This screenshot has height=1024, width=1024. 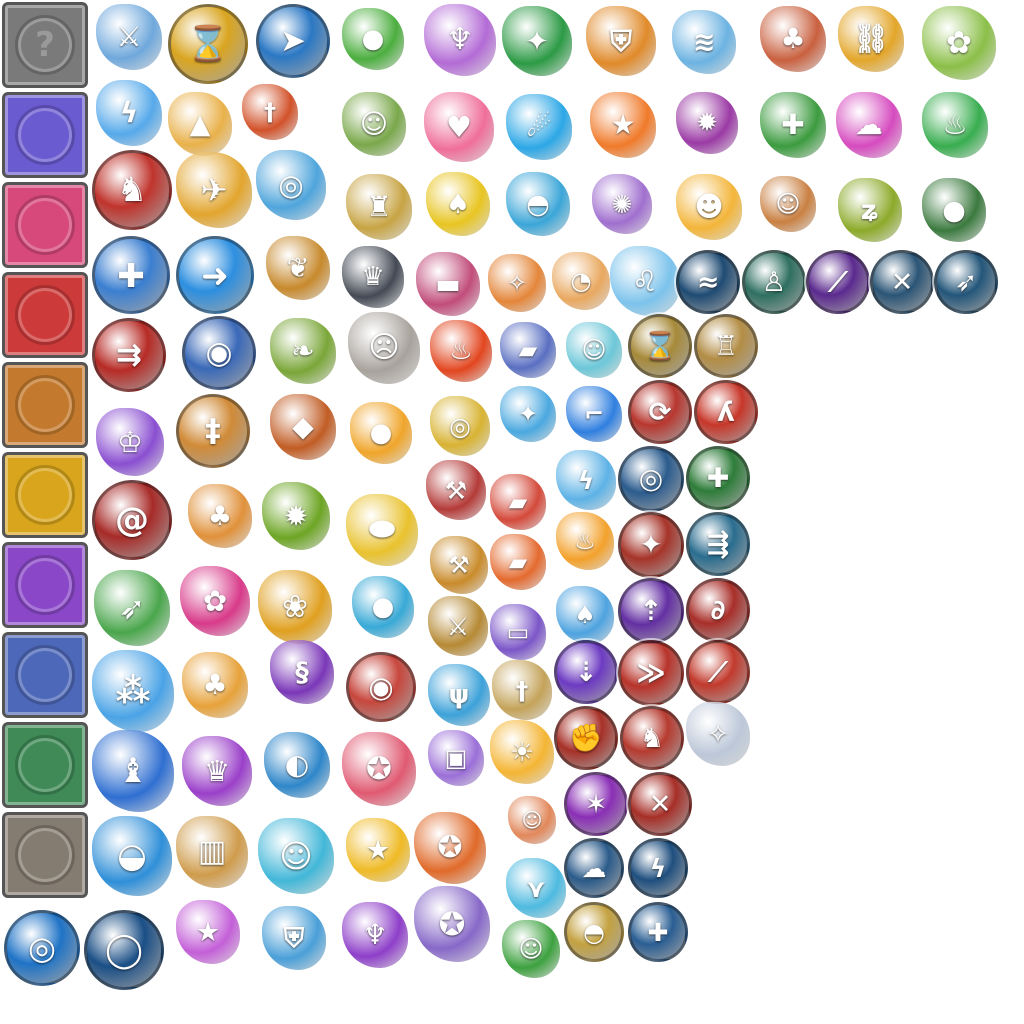 I want to click on icon-glyph: ♞, so click(x=652, y=738).